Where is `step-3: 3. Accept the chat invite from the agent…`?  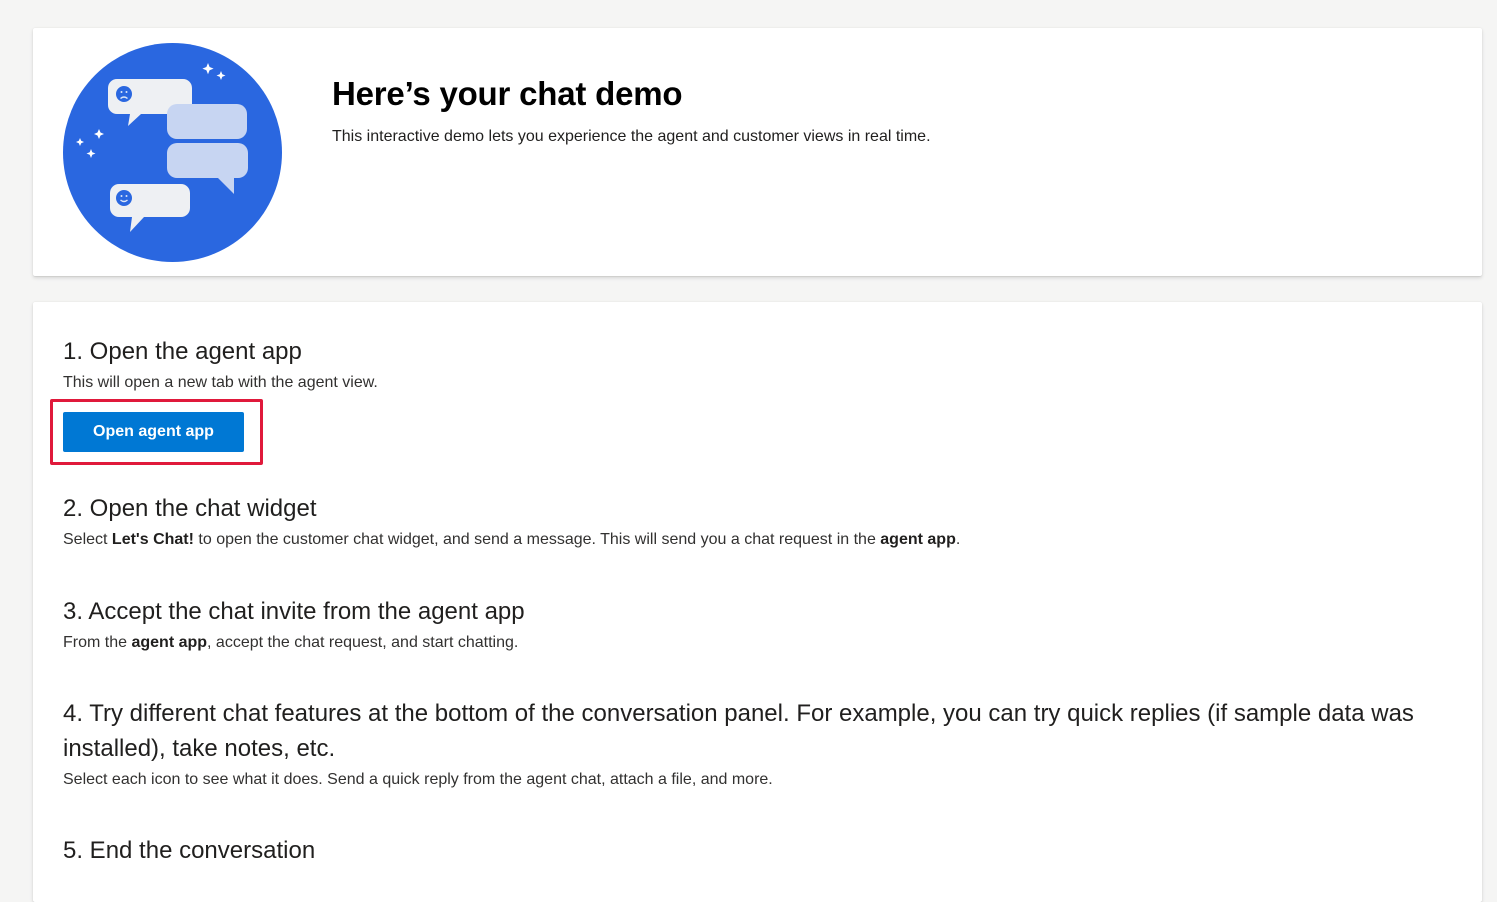 step-3: 3. Accept the chat invite from the agent… is located at coordinates (743, 625).